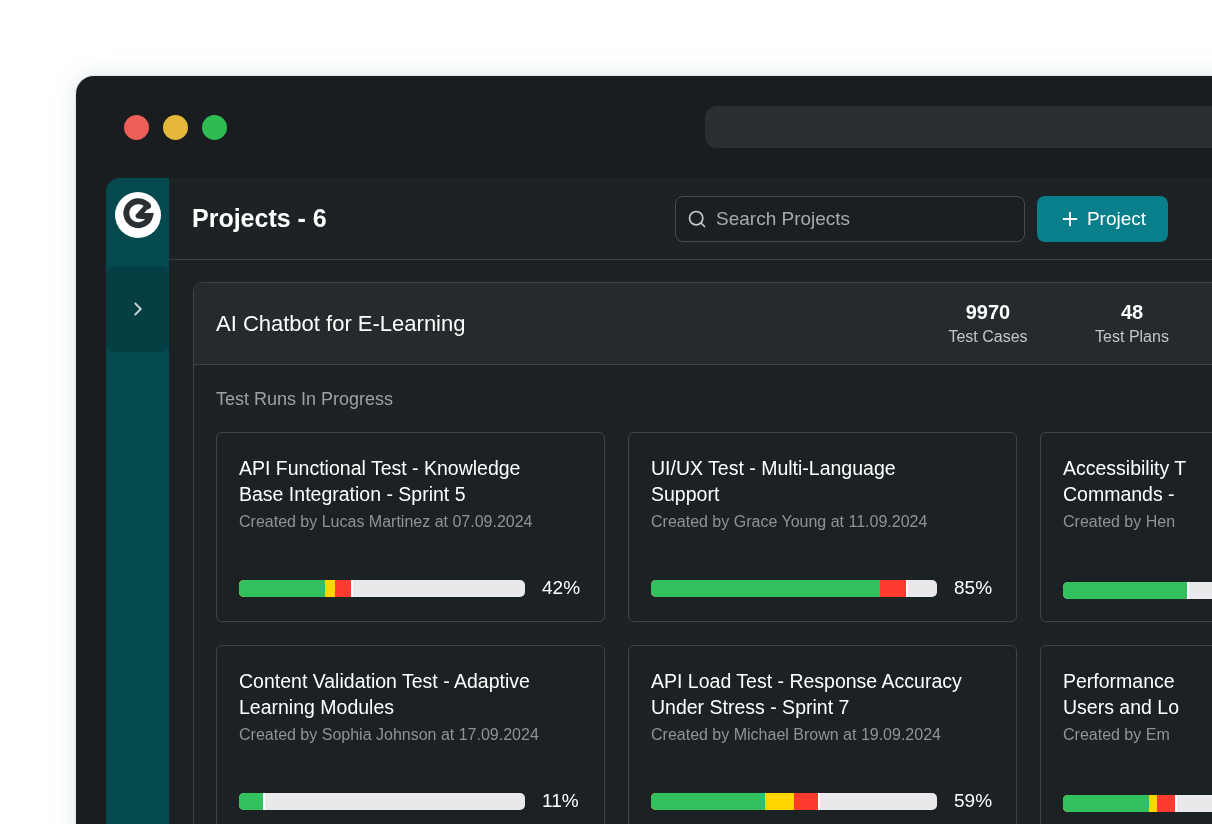  Describe the element at coordinates (973, 801) in the screenshot. I see `progress-percent: 59%` at that location.